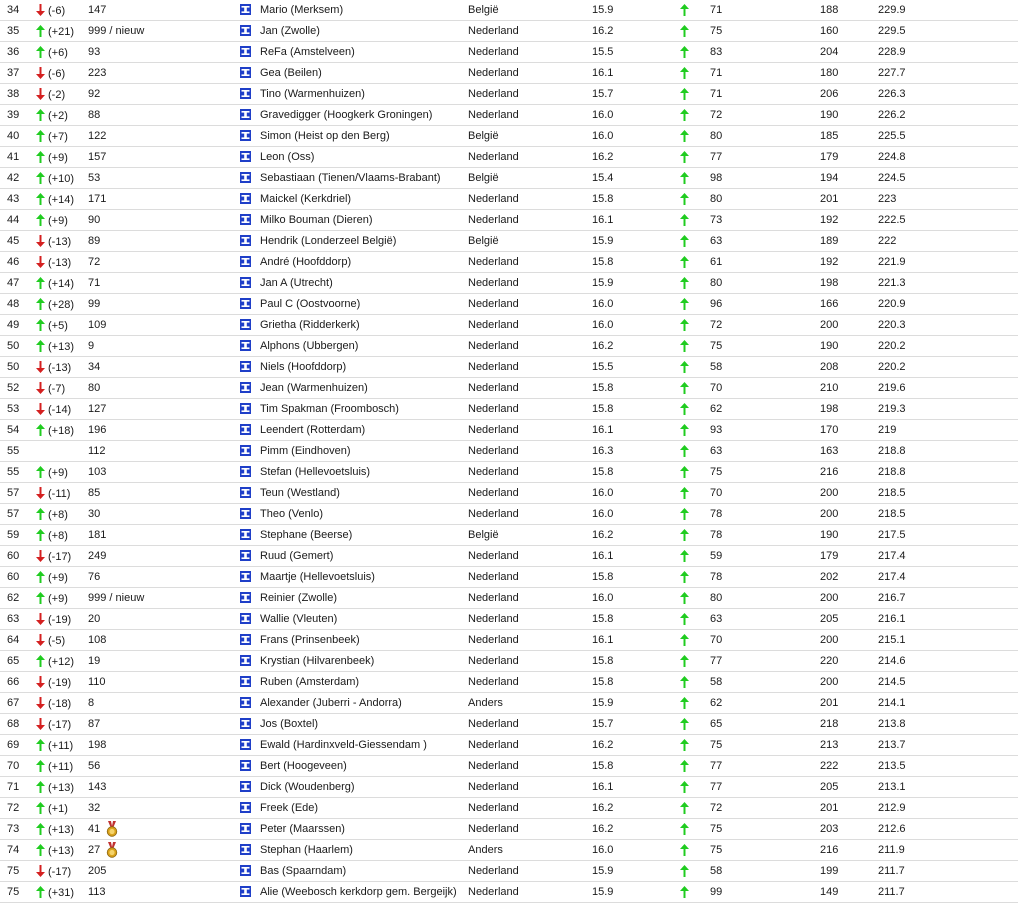 This screenshot has height=903, width=1020. I want to click on previous-rank-value: 999 / nieuw, so click(116, 598).